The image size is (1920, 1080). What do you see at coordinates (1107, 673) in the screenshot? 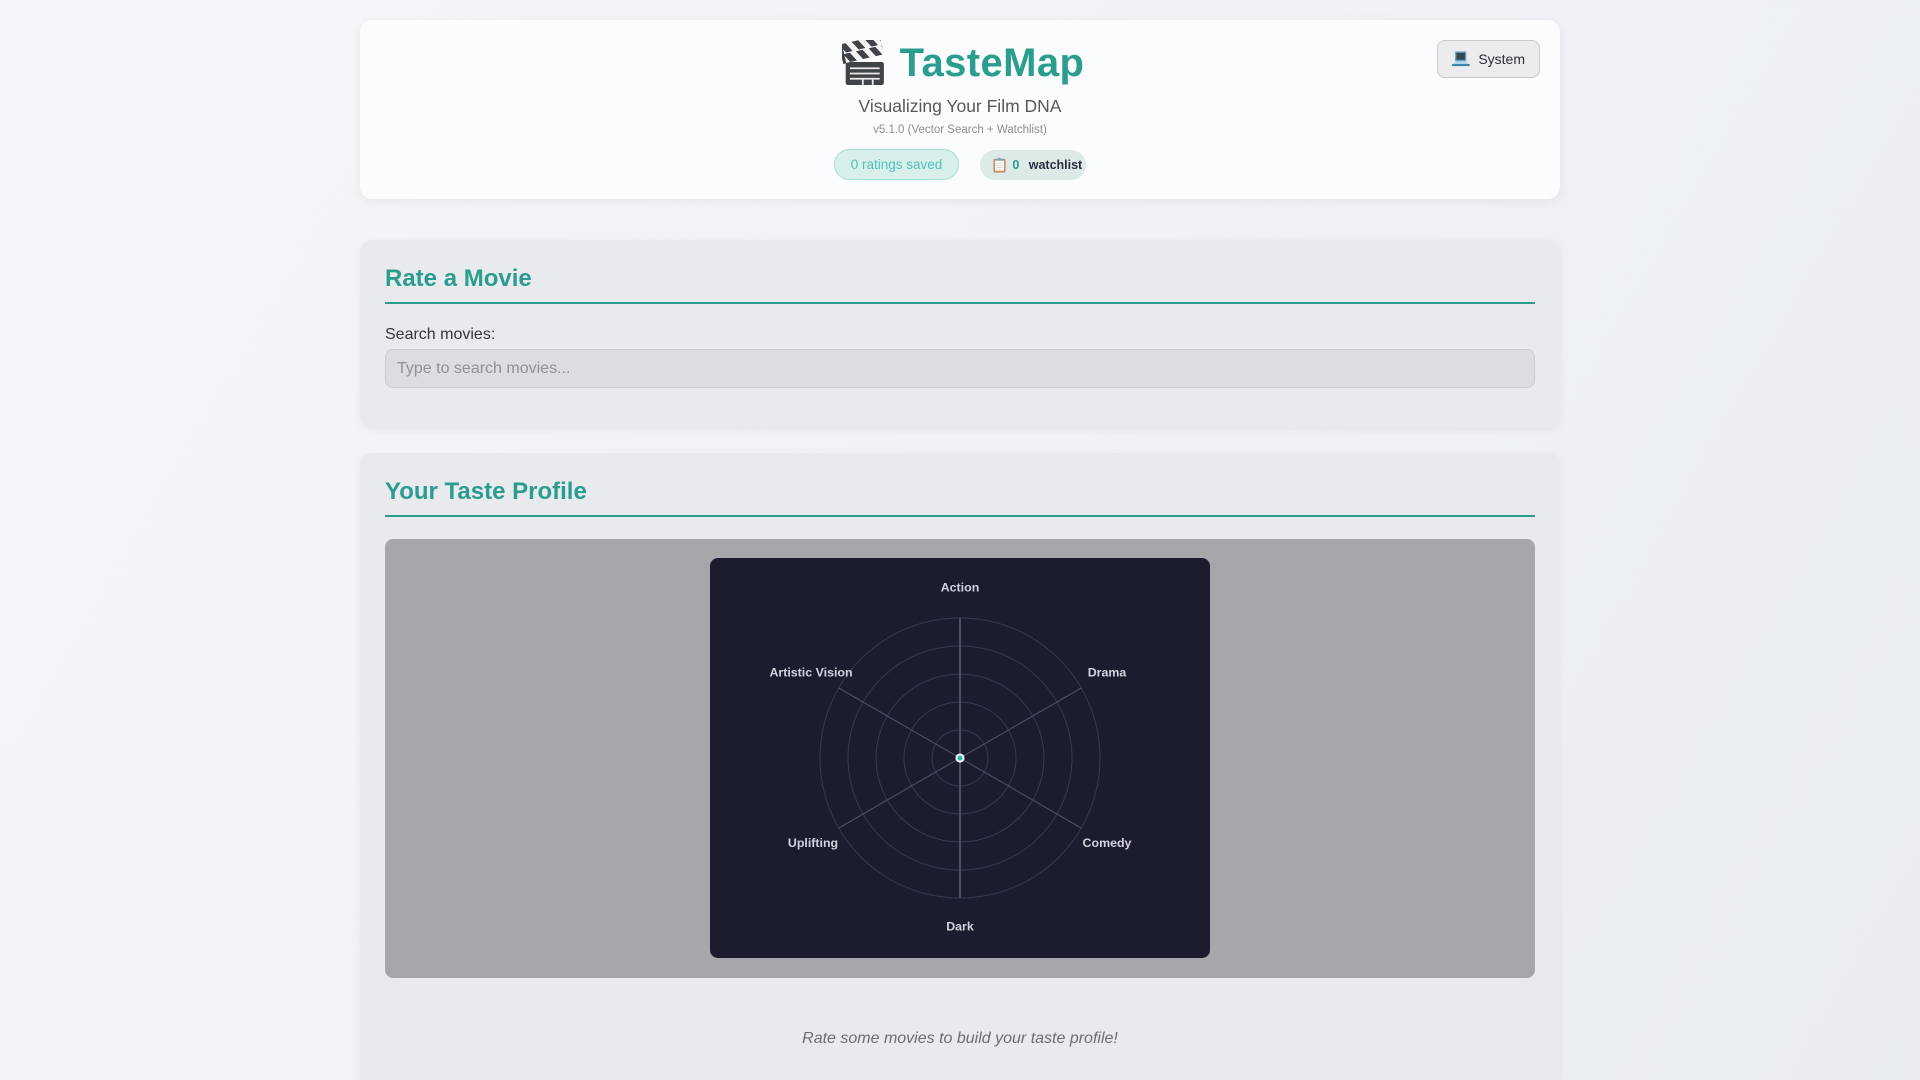
I see `svg-text: Drama` at bounding box center [1107, 673].